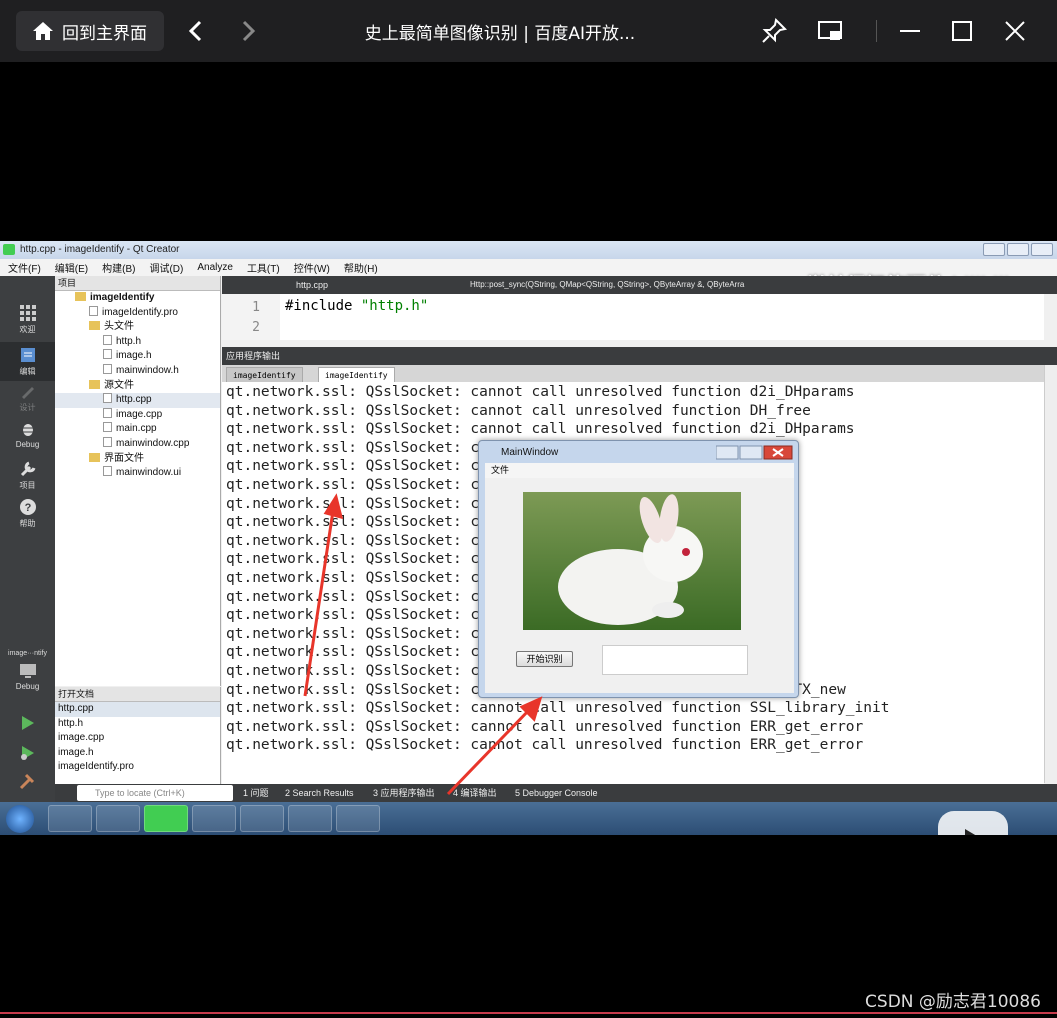 Image resolution: width=1057 pixels, height=1018 pixels. Describe the element at coordinates (973, 823) in the screenshot. I see `play-button-overlay` at that location.